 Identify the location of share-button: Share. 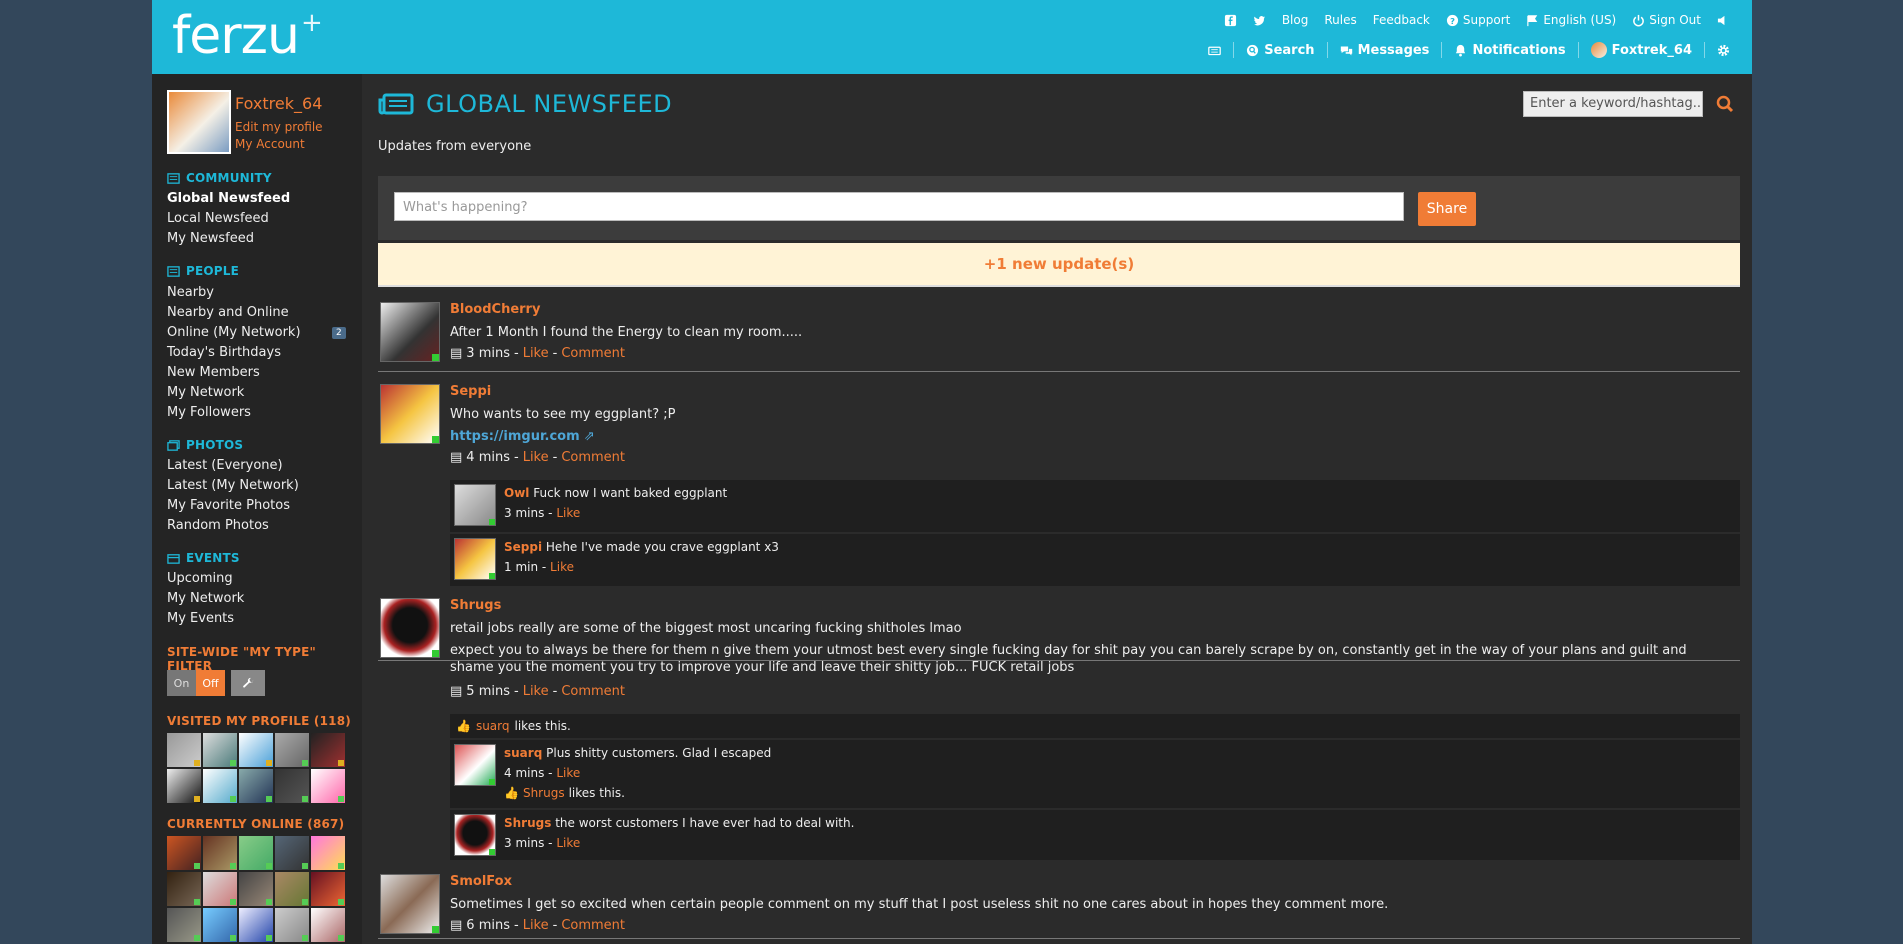
(1447, 209).